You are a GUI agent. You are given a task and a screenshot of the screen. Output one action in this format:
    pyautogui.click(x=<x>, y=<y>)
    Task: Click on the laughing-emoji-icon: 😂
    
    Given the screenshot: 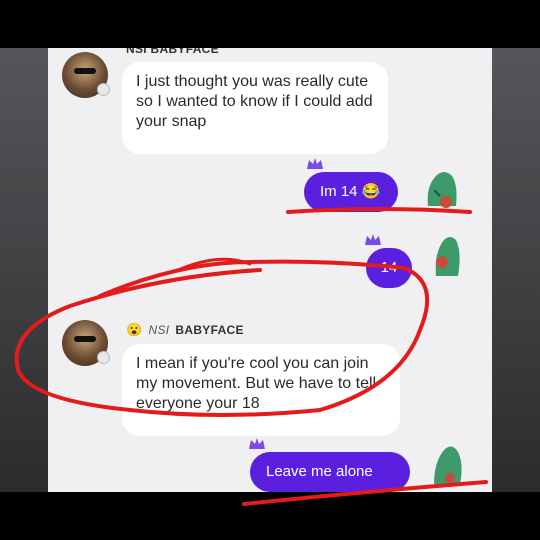 What is the action you would take?
    pyautogui.click(x=371, y=191)
    